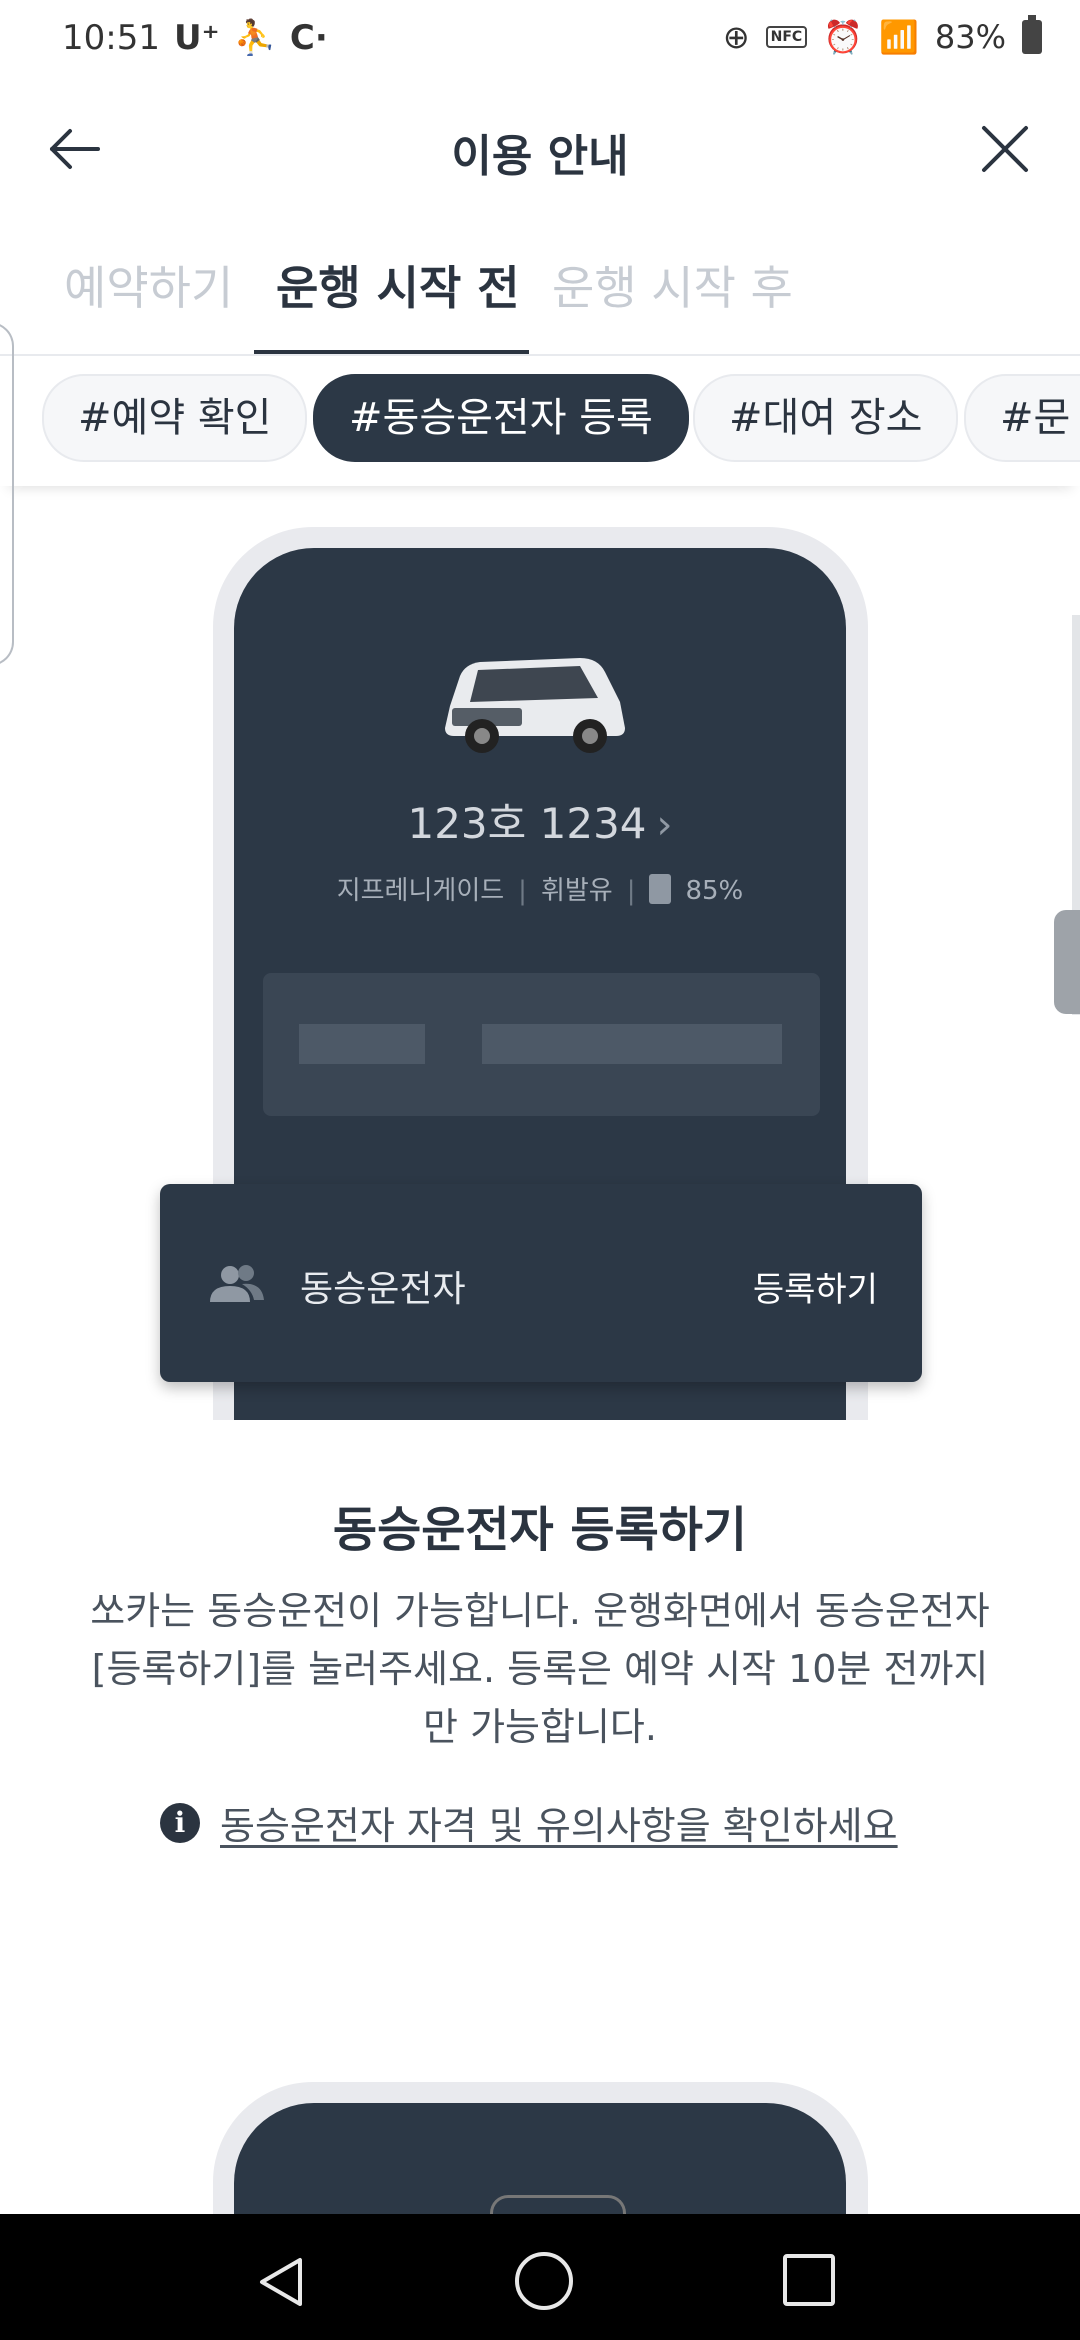  I want to click on chevron-right-icon: ›, so click(664, 825).